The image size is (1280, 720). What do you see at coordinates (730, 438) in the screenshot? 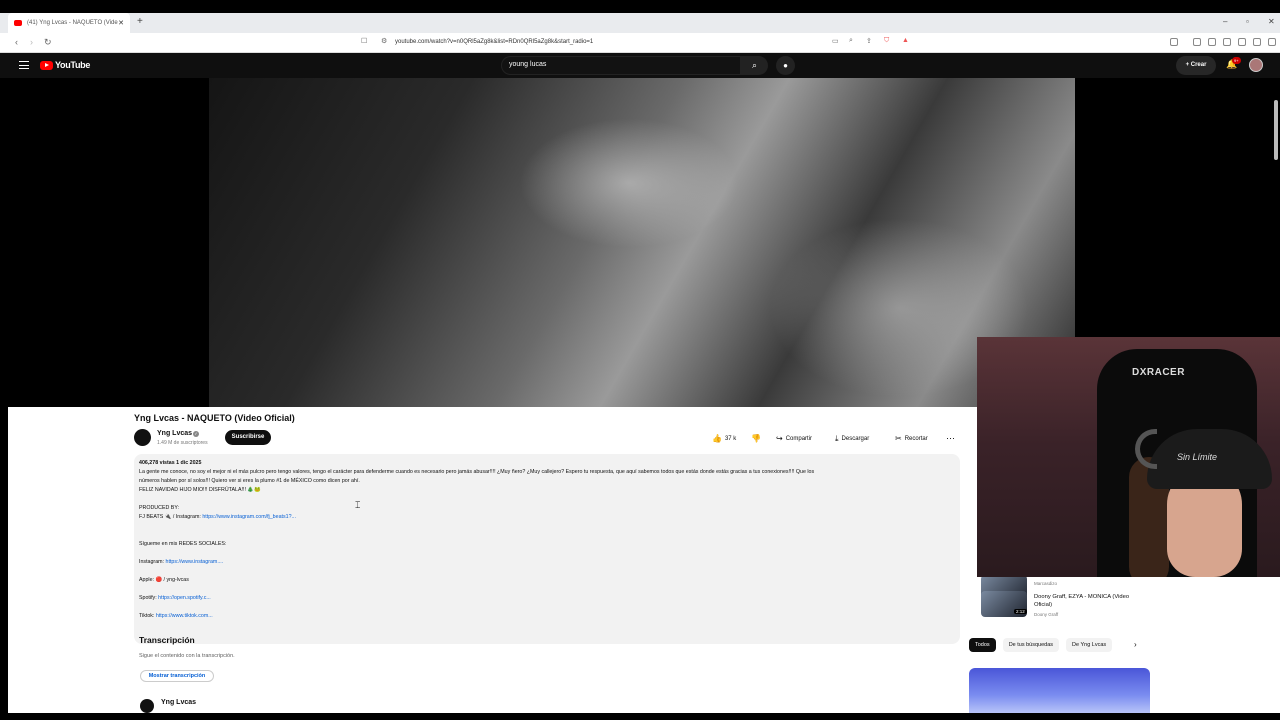
I see `like-count: 37 k` at bounding box center [730, 438].